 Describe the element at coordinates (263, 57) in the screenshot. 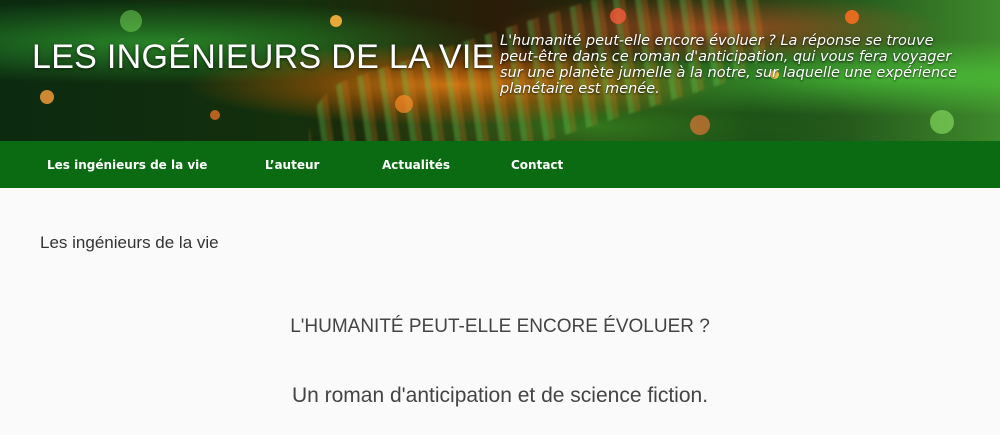

I see `site-title: LES INGÉNIEURS DE LA VIE` at that location.